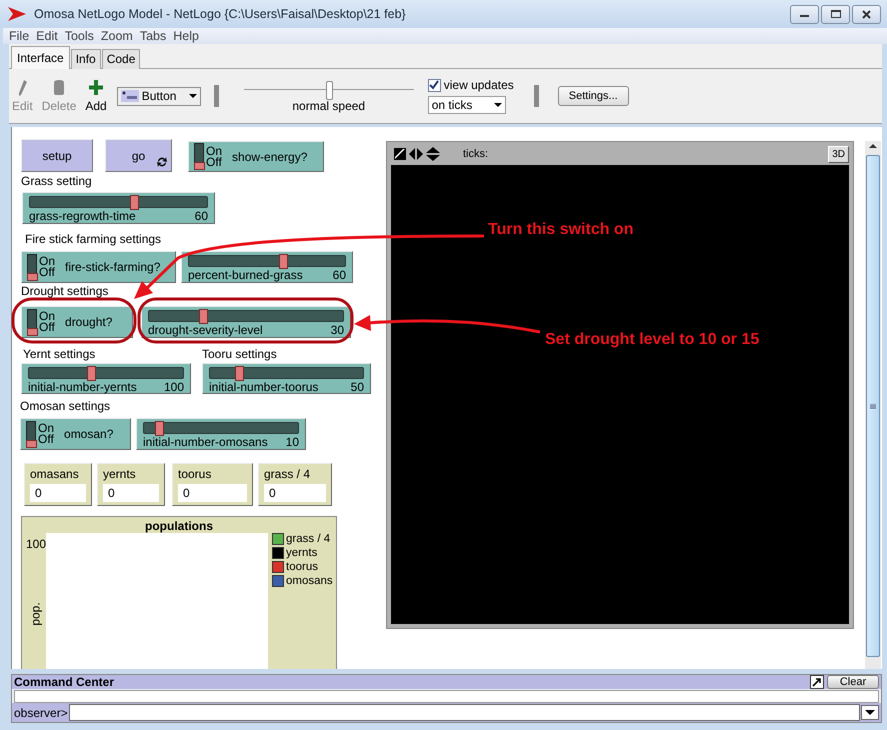 This screenshot has height=730, width=887. What do you see at coordinates (434, 85) in the screenshot?
I see `view-updates-checkbox` at bounding box center [434, 85].